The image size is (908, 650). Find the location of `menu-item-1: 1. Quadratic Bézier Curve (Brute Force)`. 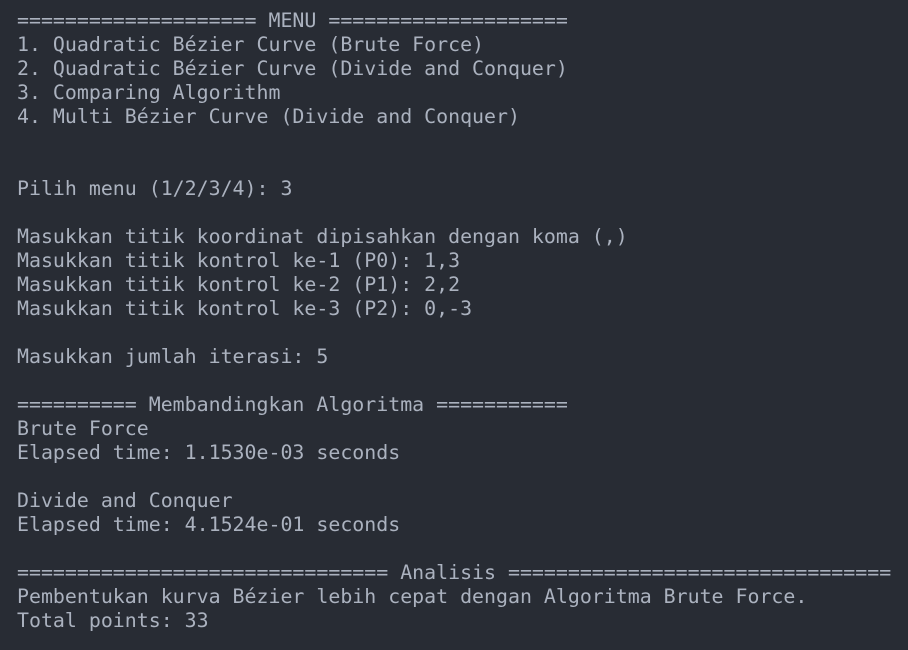

menu-item-1: 1. Quadratic Bézier Curve (Brute Force) is located at coordinates (251, 44).